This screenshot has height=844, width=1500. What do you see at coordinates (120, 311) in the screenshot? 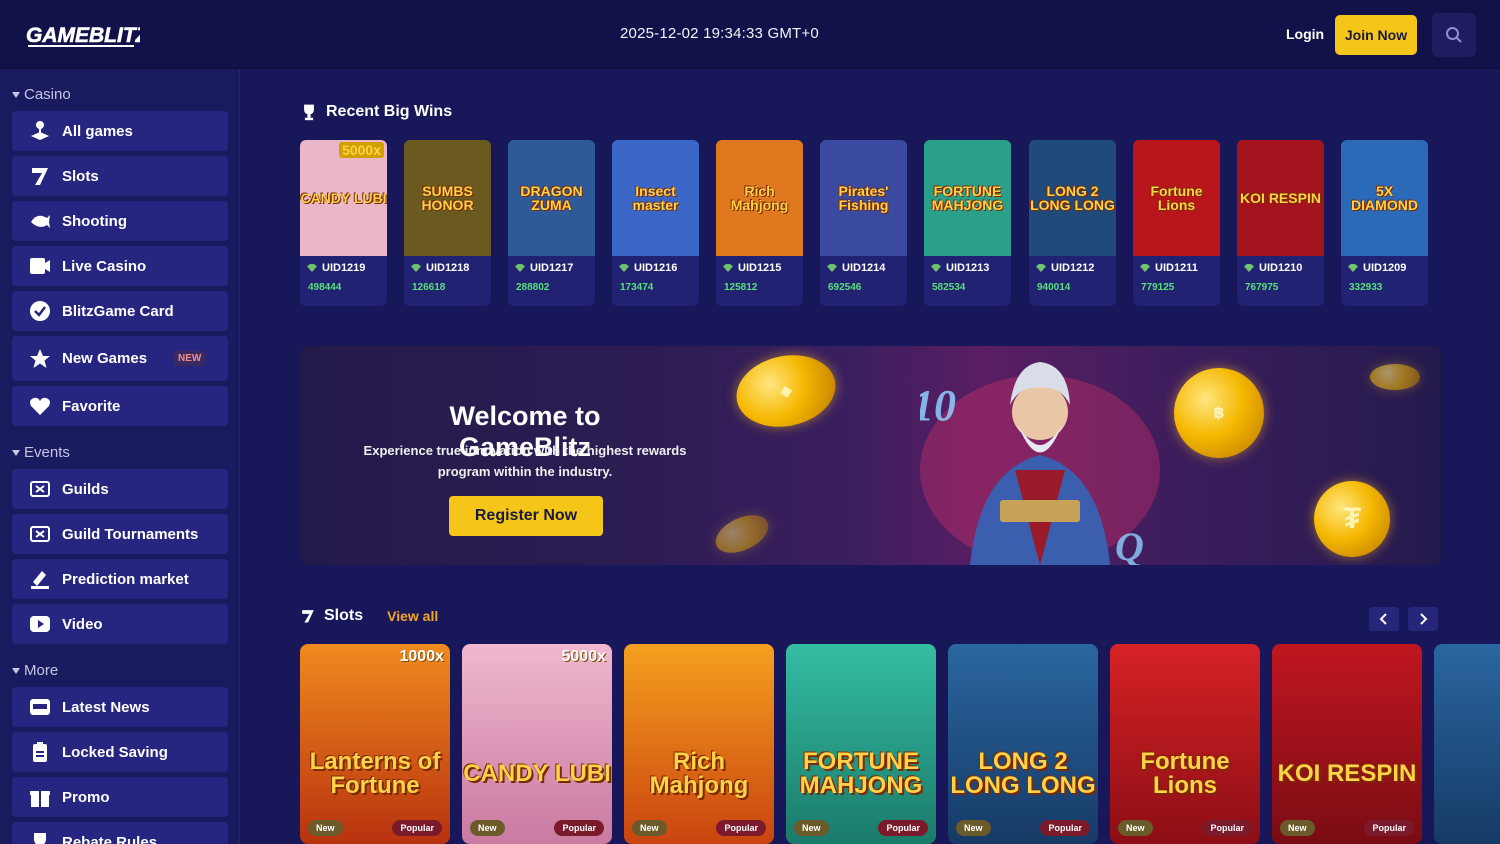
I see `sidebar-item-blitzgame-card: BlitzGame Card` at bounding box center [120, 311].